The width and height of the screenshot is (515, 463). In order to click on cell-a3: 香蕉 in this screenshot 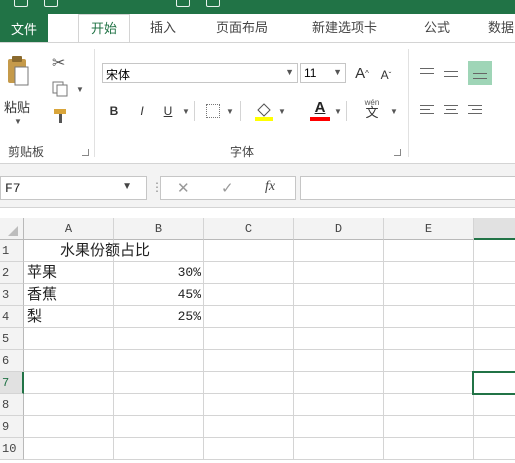, I will do `click(42, 295)`.